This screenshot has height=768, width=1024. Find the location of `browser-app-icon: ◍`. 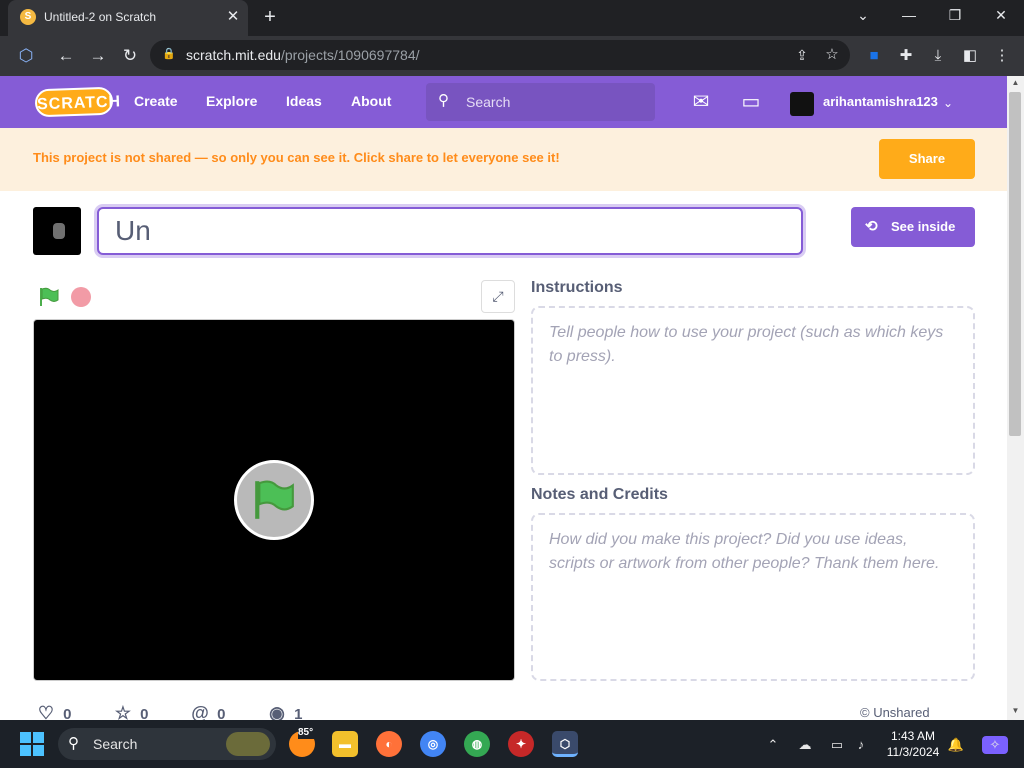

browser-app-icon: ◍ is located at coordinates (477, 744).